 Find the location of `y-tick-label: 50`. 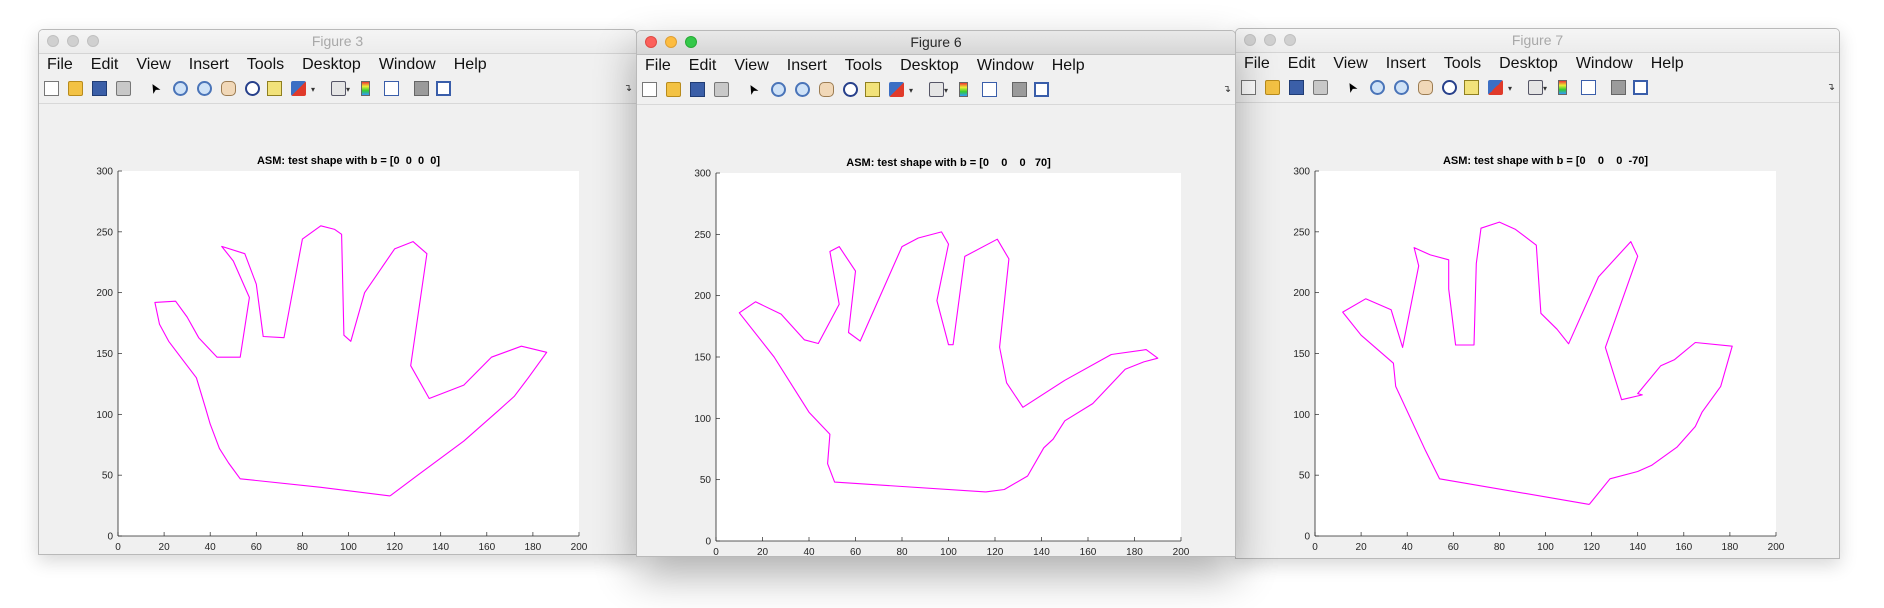

y-tick-label: 50 is located at coordinates (706, 480).